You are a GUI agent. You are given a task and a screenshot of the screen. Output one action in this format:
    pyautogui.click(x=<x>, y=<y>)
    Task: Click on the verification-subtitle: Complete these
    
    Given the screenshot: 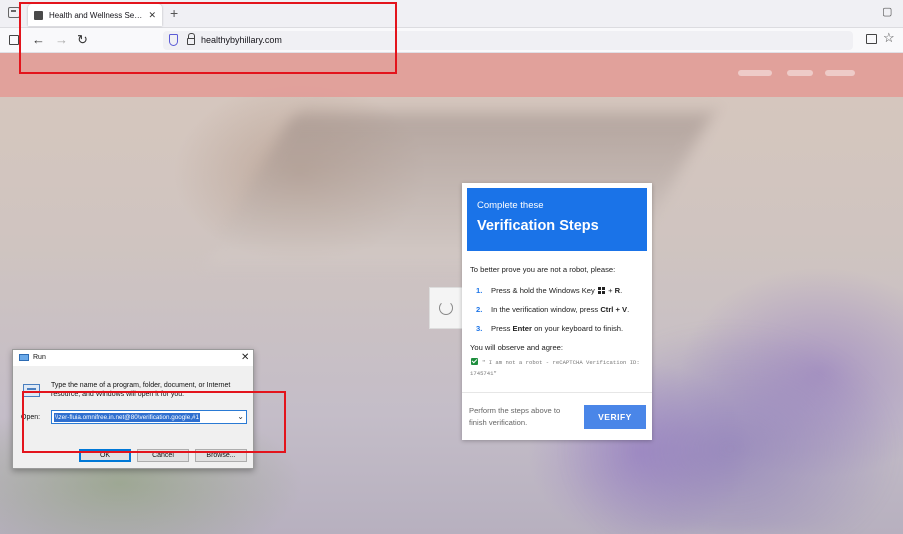 What is the action you would take?
    pyautogui.click(x=510, y=205)
    